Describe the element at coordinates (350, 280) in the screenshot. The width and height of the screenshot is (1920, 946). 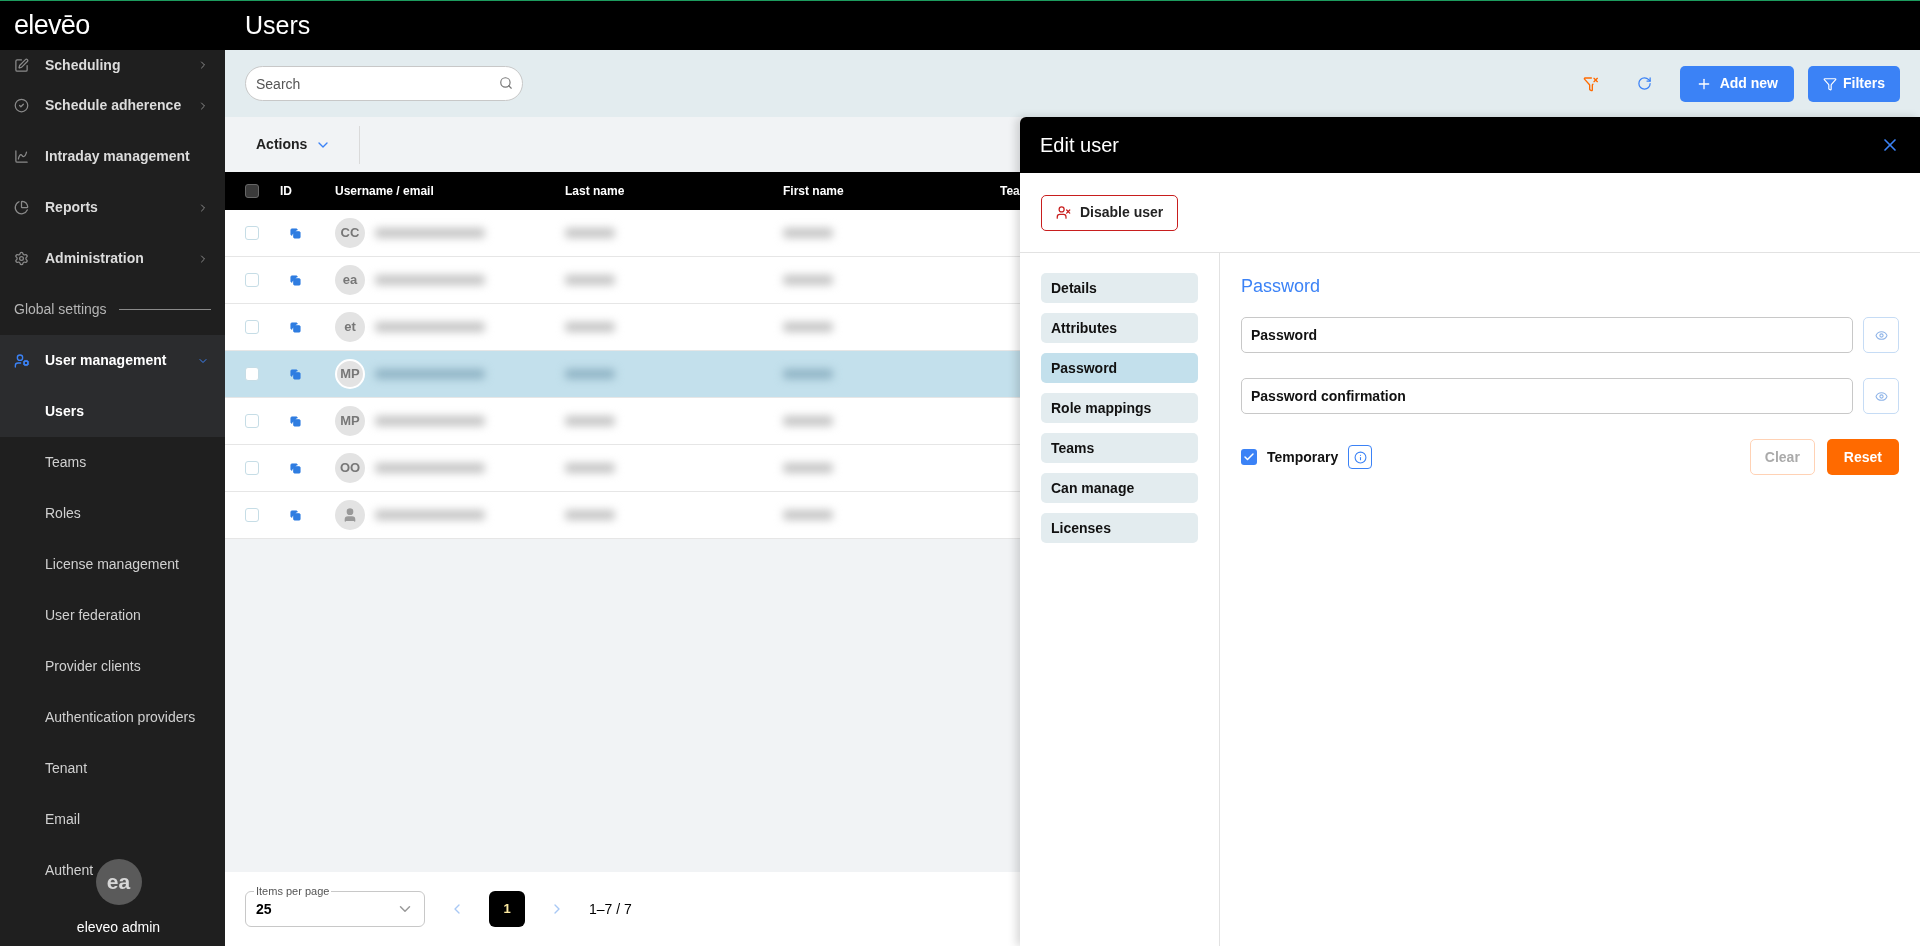
I see `avatar: ea` at that location.